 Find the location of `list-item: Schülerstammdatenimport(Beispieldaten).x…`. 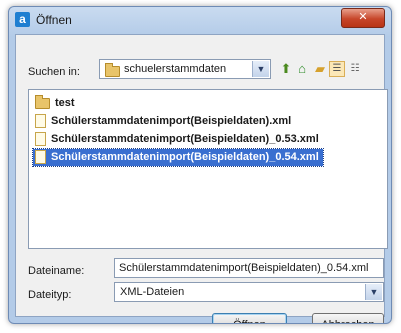

list-item: Schülerstammdatenimport(Beispieldaten).x… is located at coordinates (164, 121).